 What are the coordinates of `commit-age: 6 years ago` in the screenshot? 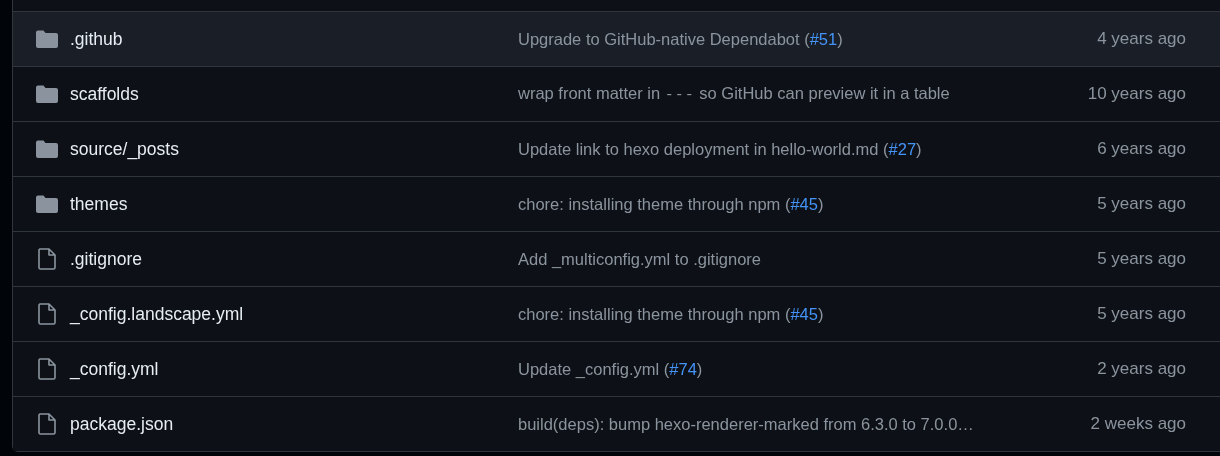 It's located at (1141, 149).